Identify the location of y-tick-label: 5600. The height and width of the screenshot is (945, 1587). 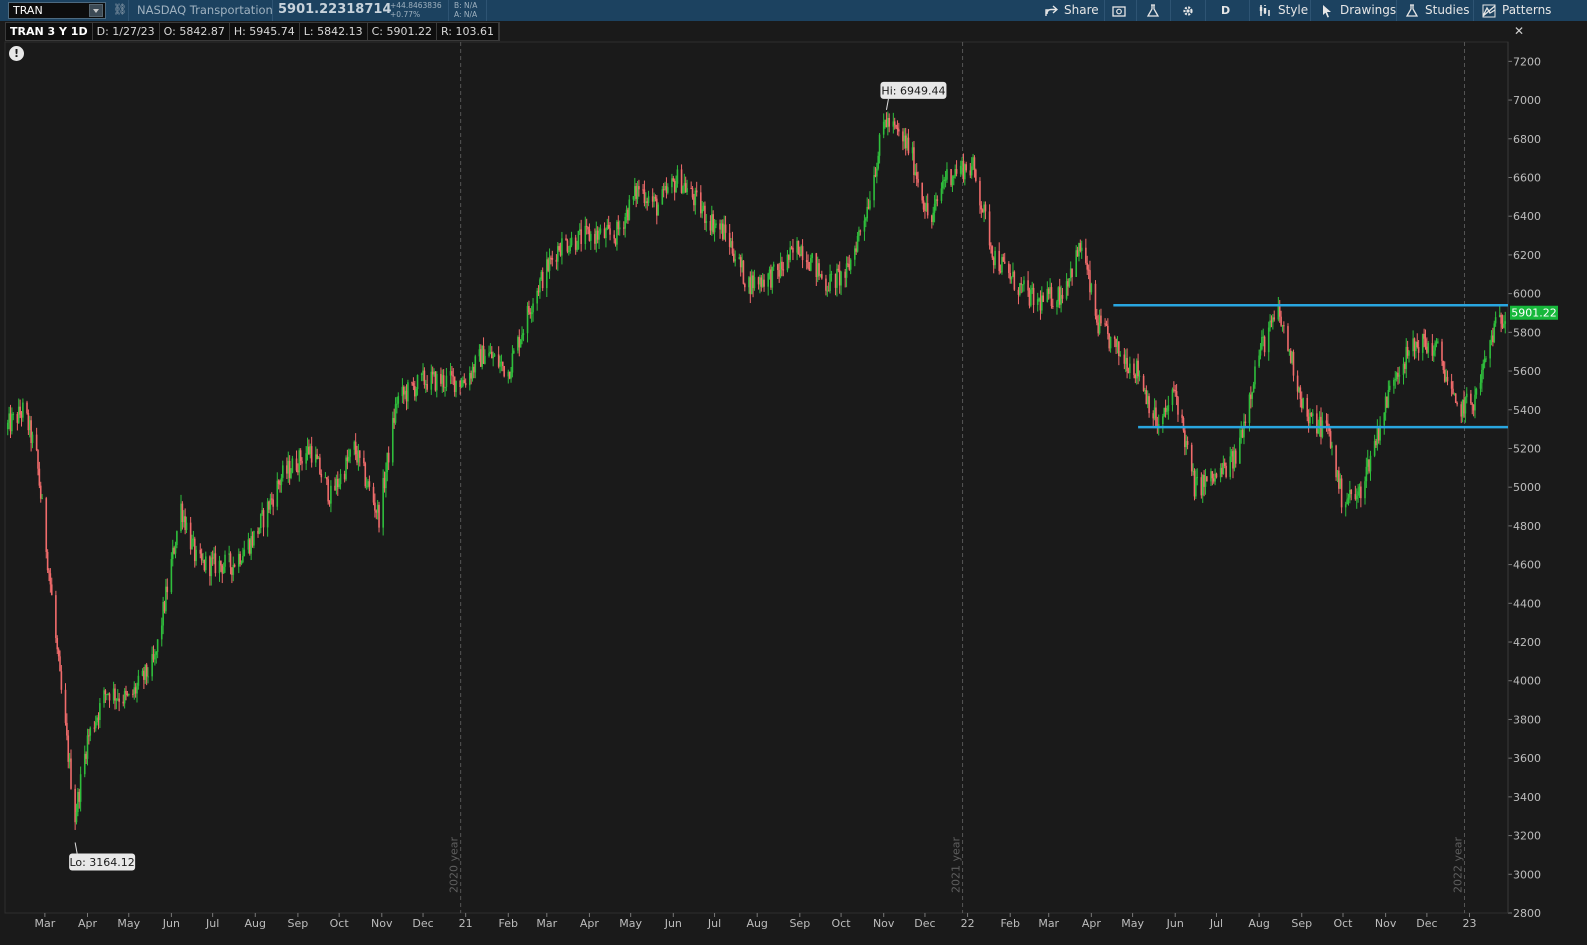
(1527, 371).